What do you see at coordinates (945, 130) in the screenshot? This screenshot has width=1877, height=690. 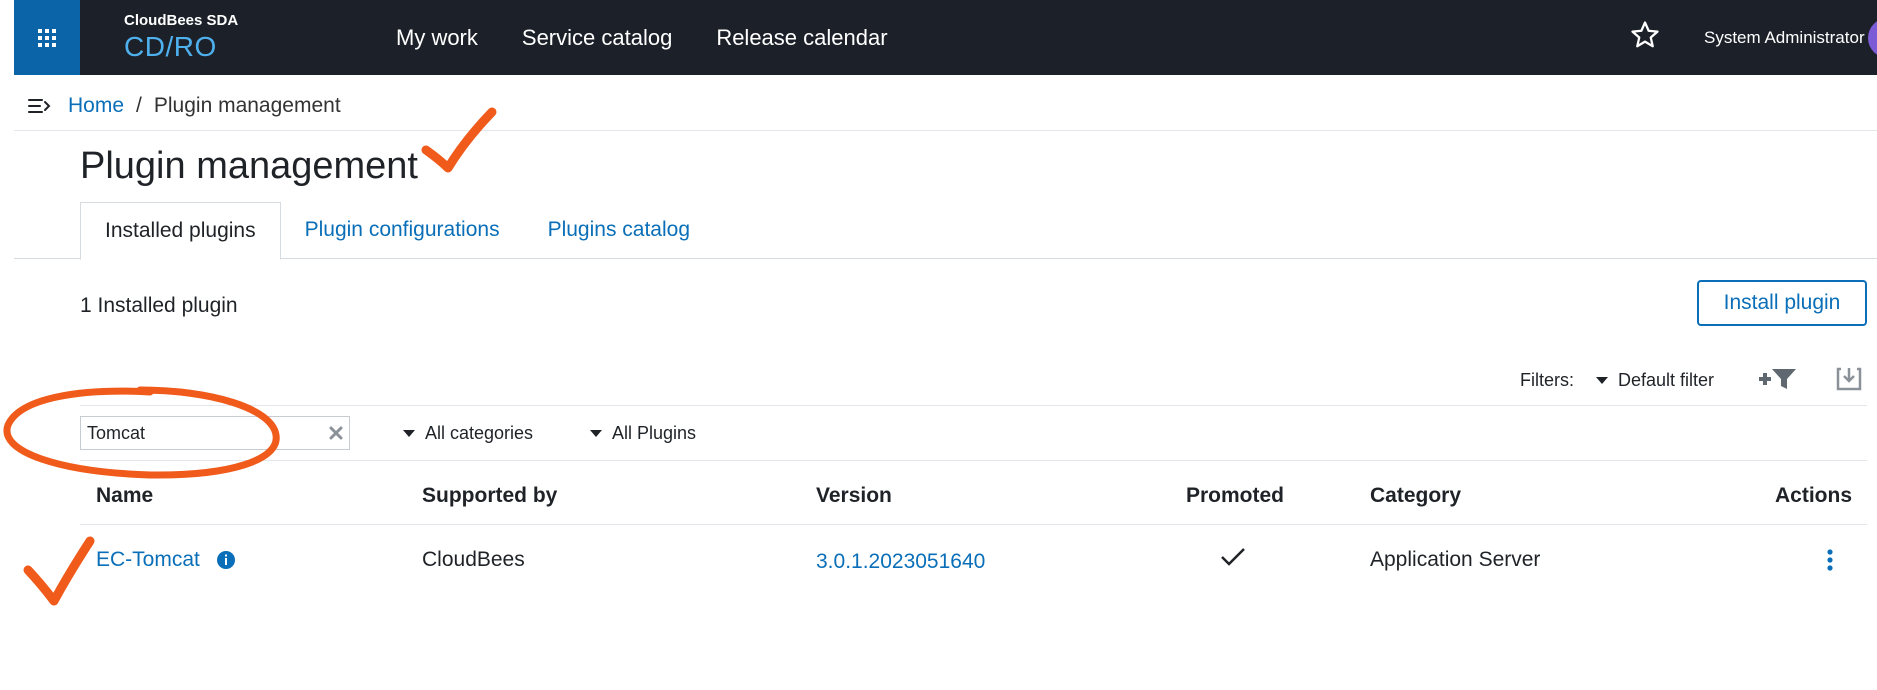 I see `breadcrumb-divider` at bounding box center [945, 130].